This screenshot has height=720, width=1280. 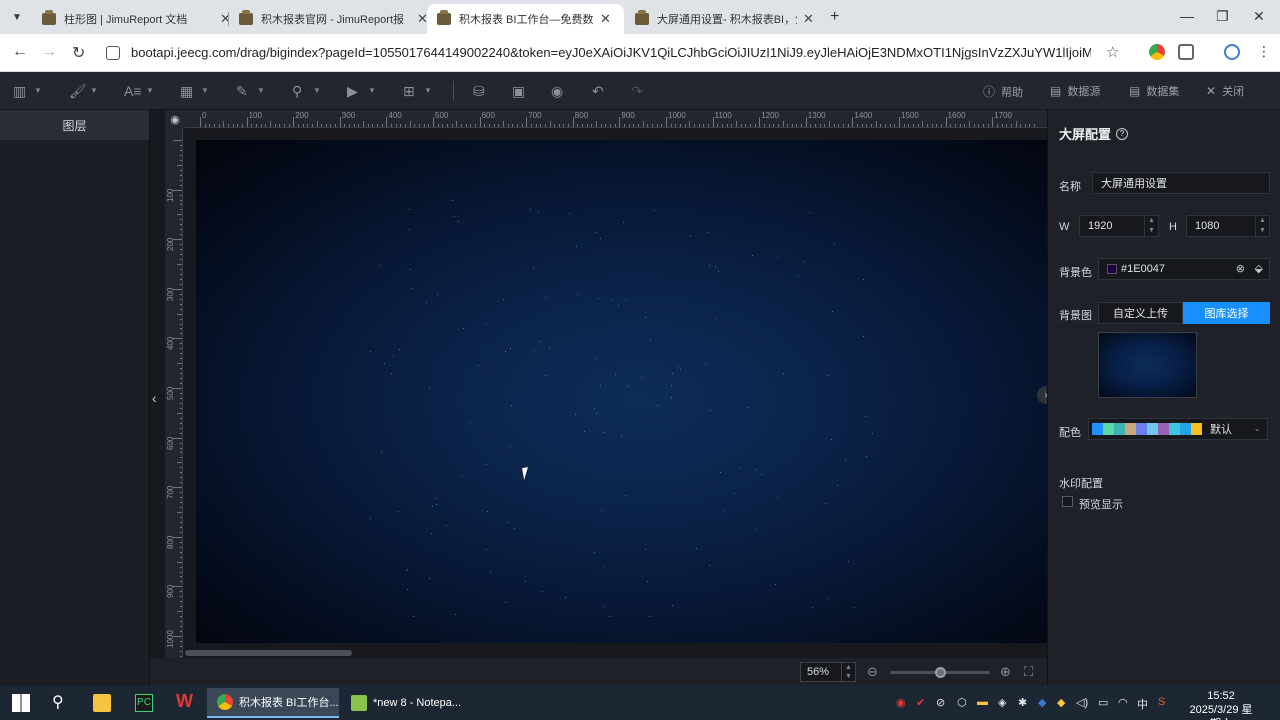 What do you see at coordinates (20, 52) in the screenshot?
I see `back-arrow-icon: ←` at bounding box center [20, 52].